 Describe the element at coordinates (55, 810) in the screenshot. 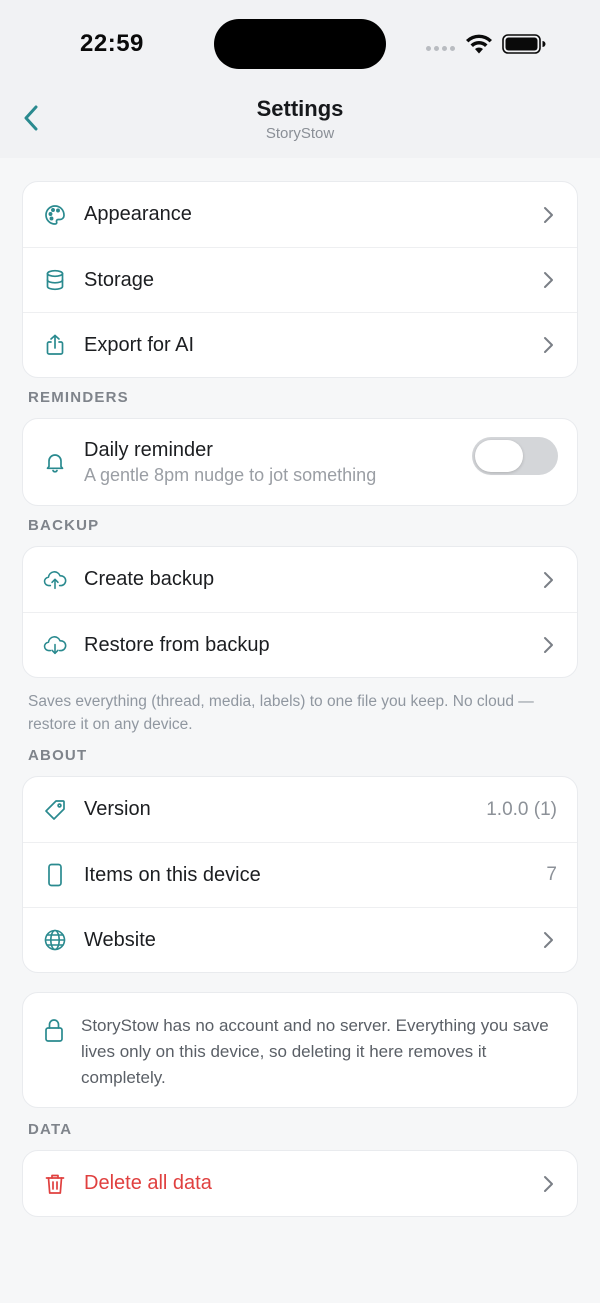

I see `tag-icon` at that location.